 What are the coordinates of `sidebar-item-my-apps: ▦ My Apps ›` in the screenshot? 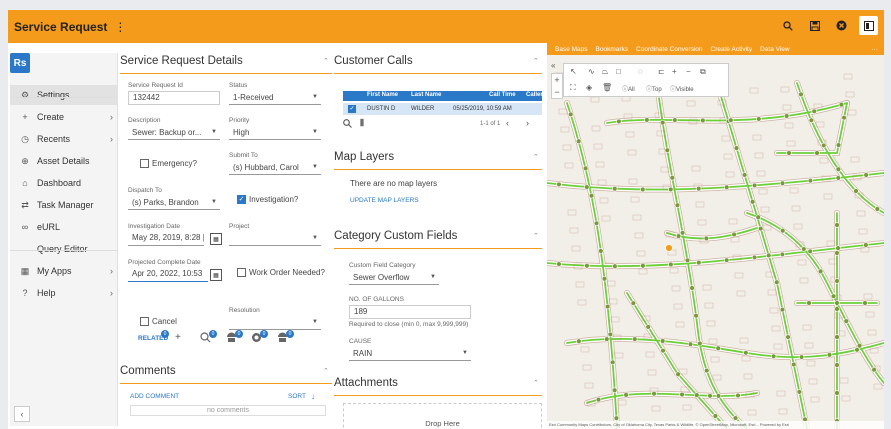 It's located at (64, 271).